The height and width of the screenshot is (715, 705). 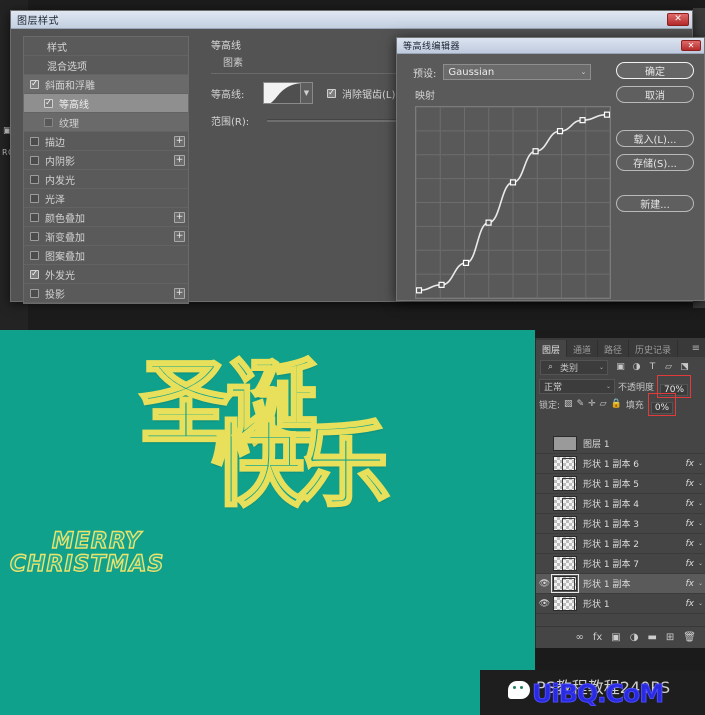 I want to click on style-item-3: ✓ 等高线, so click(x=106, y=103).